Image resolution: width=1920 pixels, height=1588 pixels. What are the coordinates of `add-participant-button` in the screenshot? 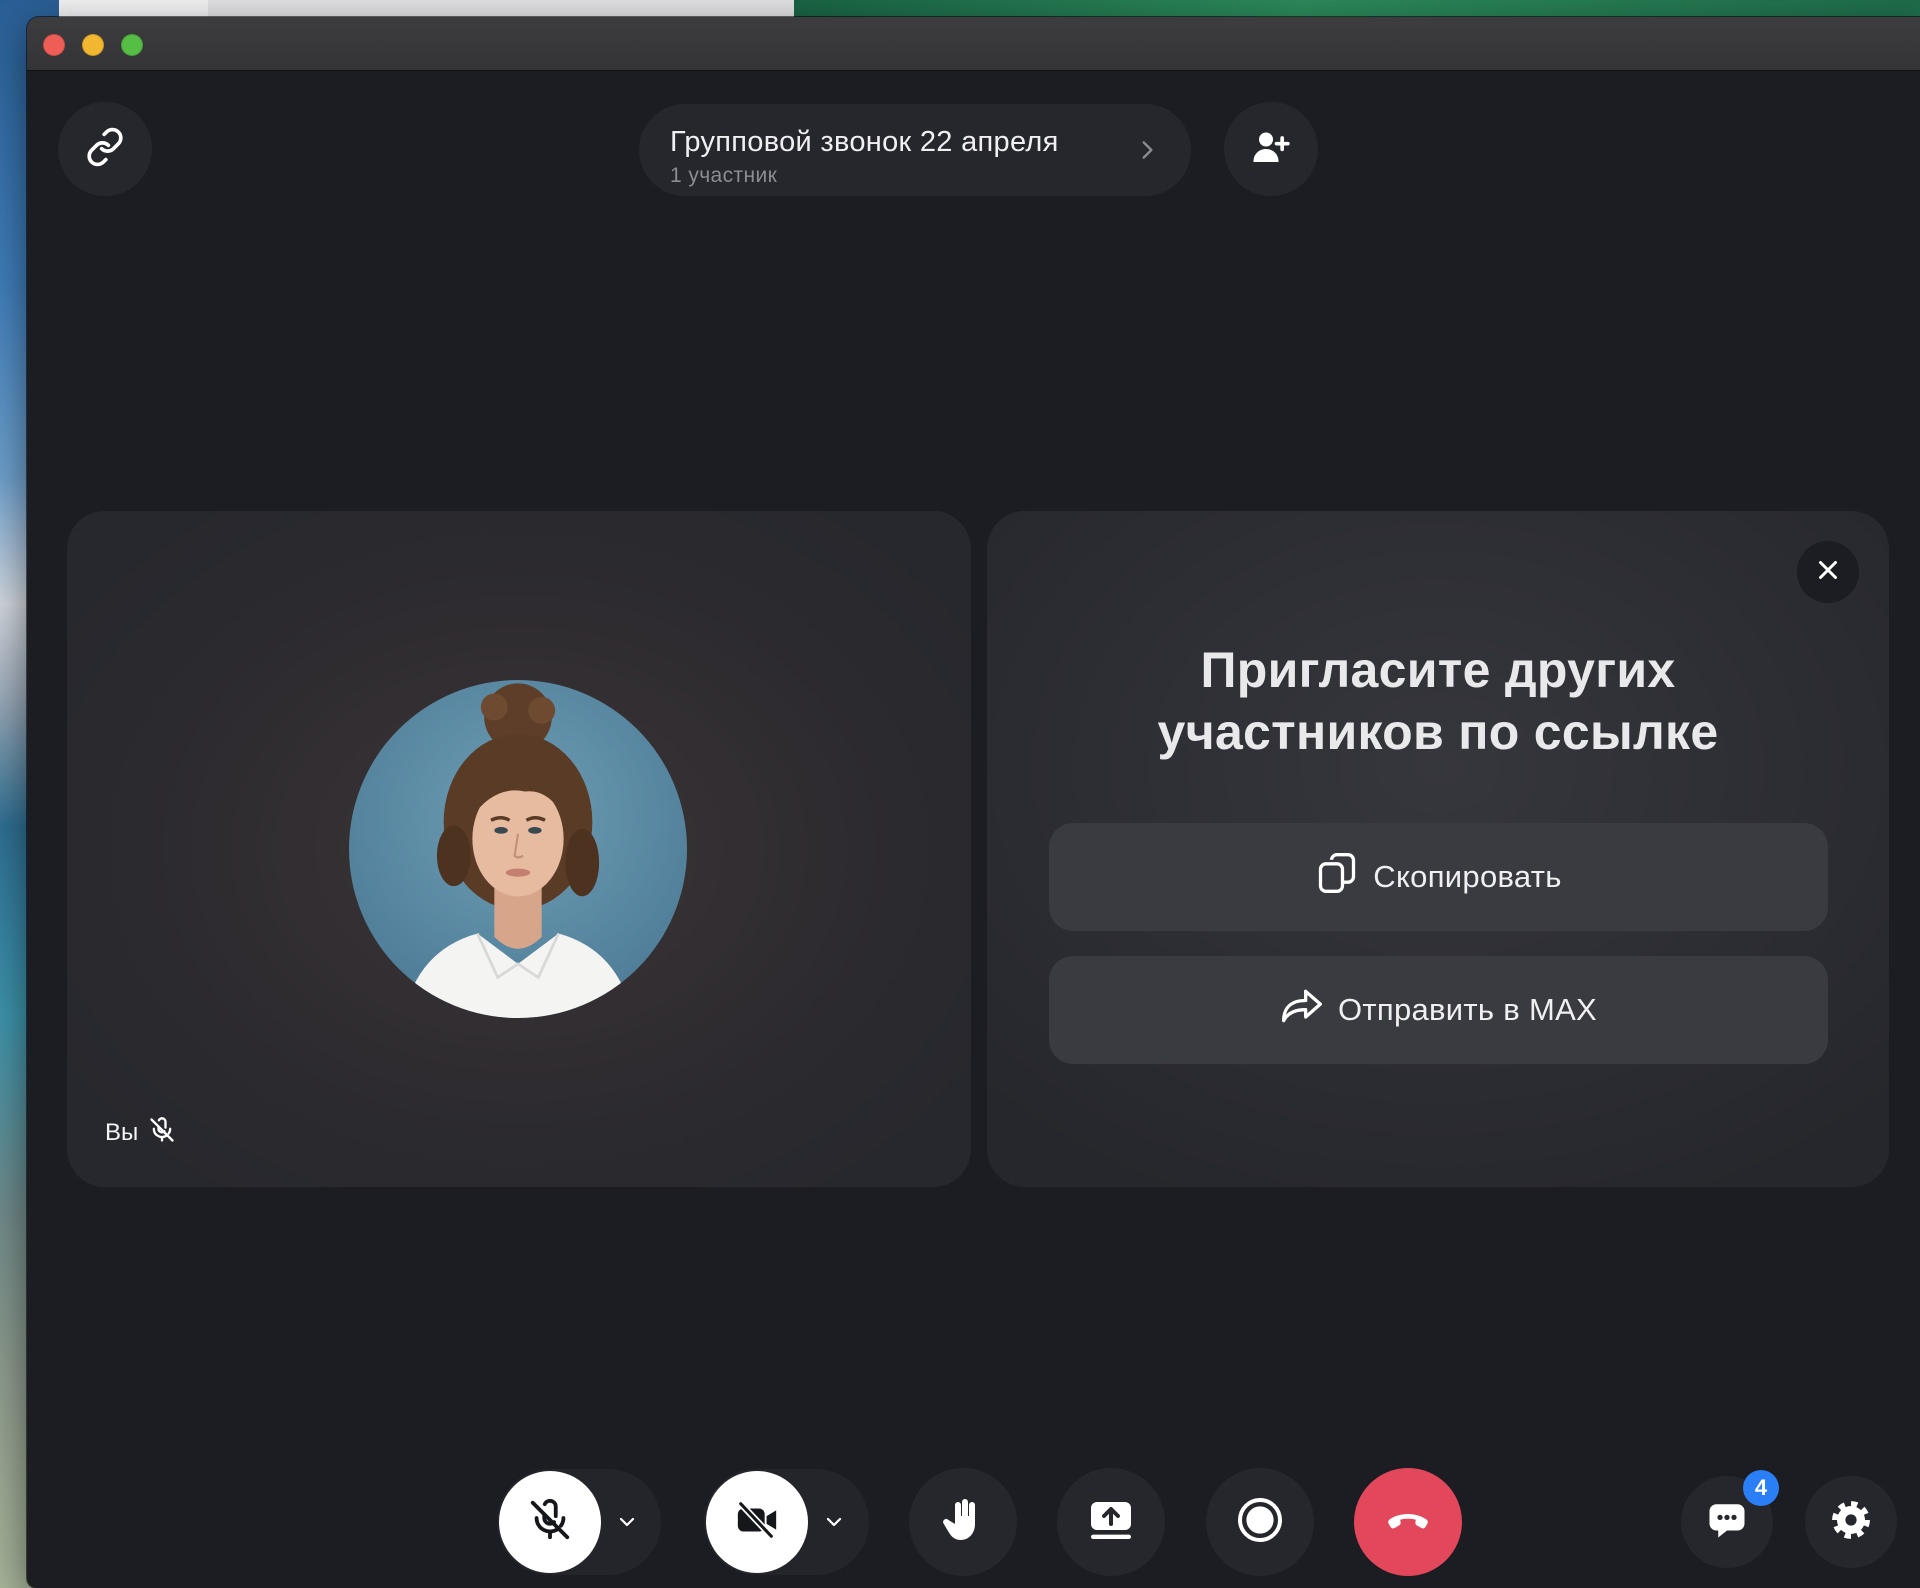 It's located at (1271, 149).